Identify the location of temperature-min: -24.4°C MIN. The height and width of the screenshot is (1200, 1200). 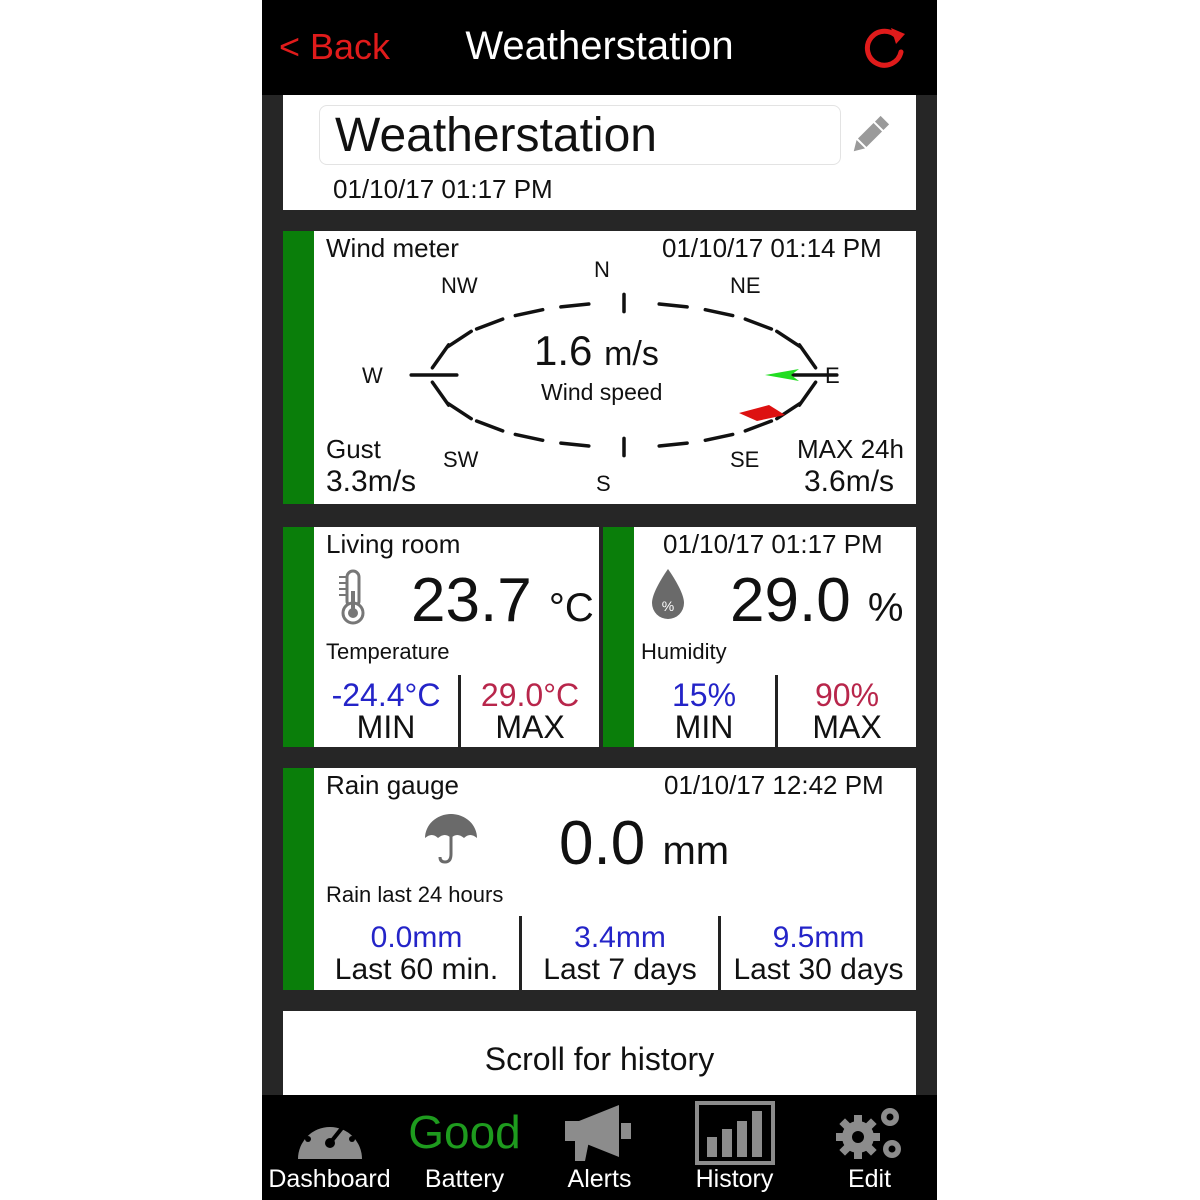
(386, 711).